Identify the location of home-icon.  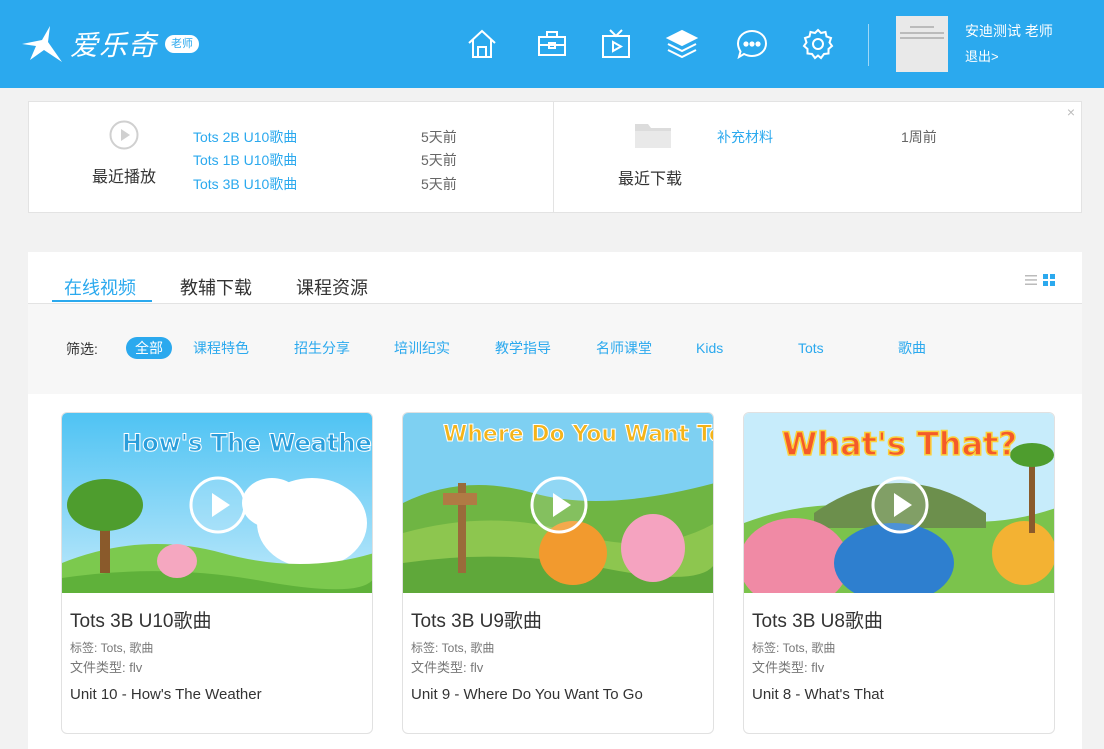
(482, 43).